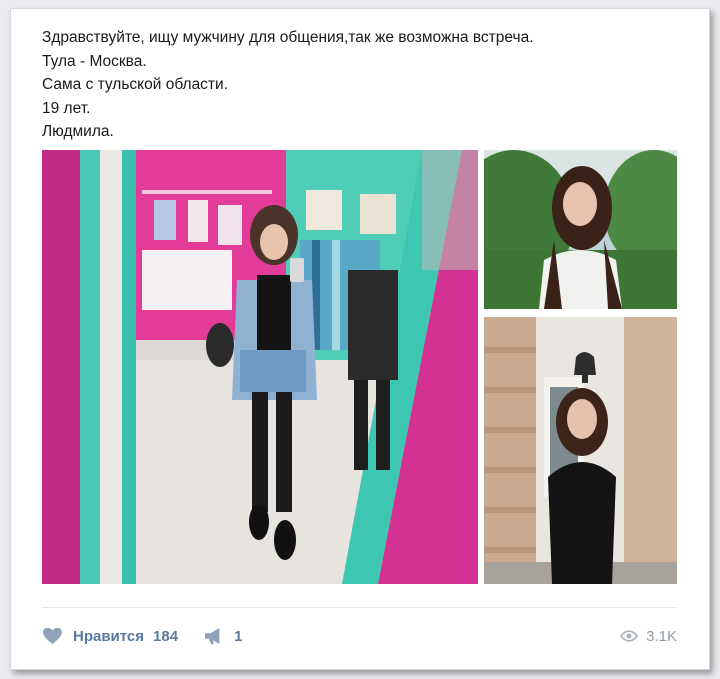  Describe the element at coordinates (359, 636) in the screenshot. I see `post-actions: Нравится 184 1 3.1K` at that location.